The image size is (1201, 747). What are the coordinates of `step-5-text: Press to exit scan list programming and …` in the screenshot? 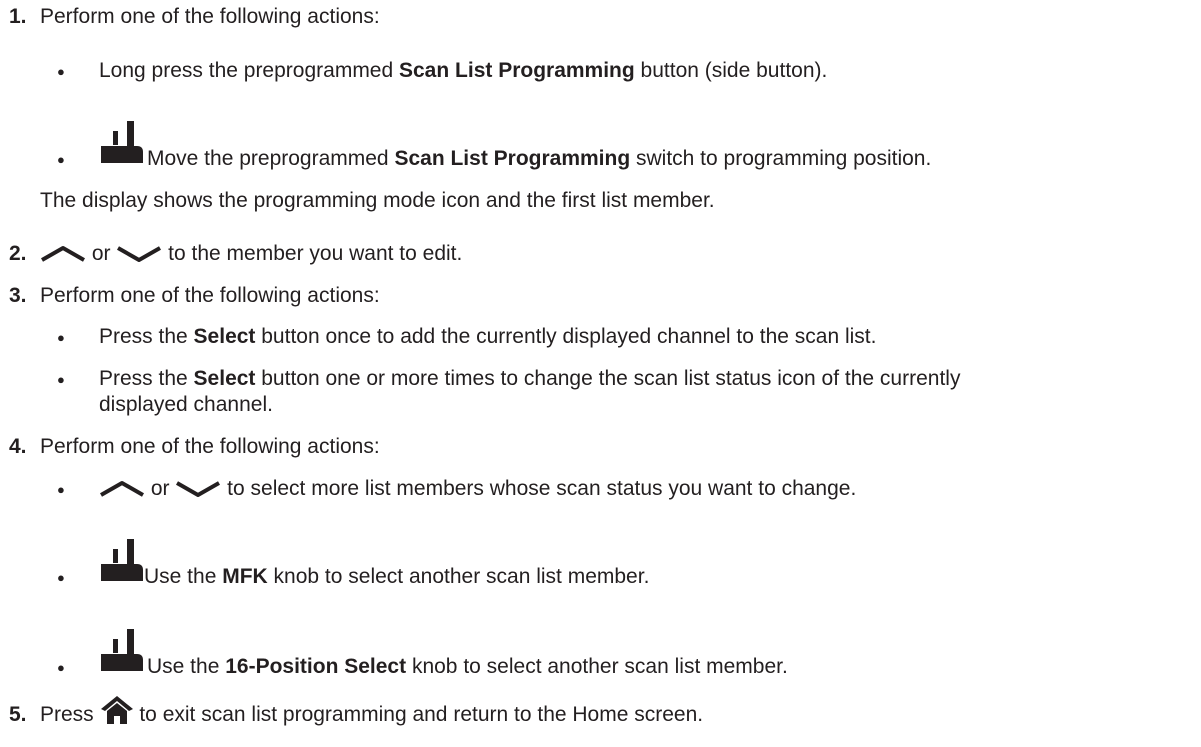 It's located at (371, 712).